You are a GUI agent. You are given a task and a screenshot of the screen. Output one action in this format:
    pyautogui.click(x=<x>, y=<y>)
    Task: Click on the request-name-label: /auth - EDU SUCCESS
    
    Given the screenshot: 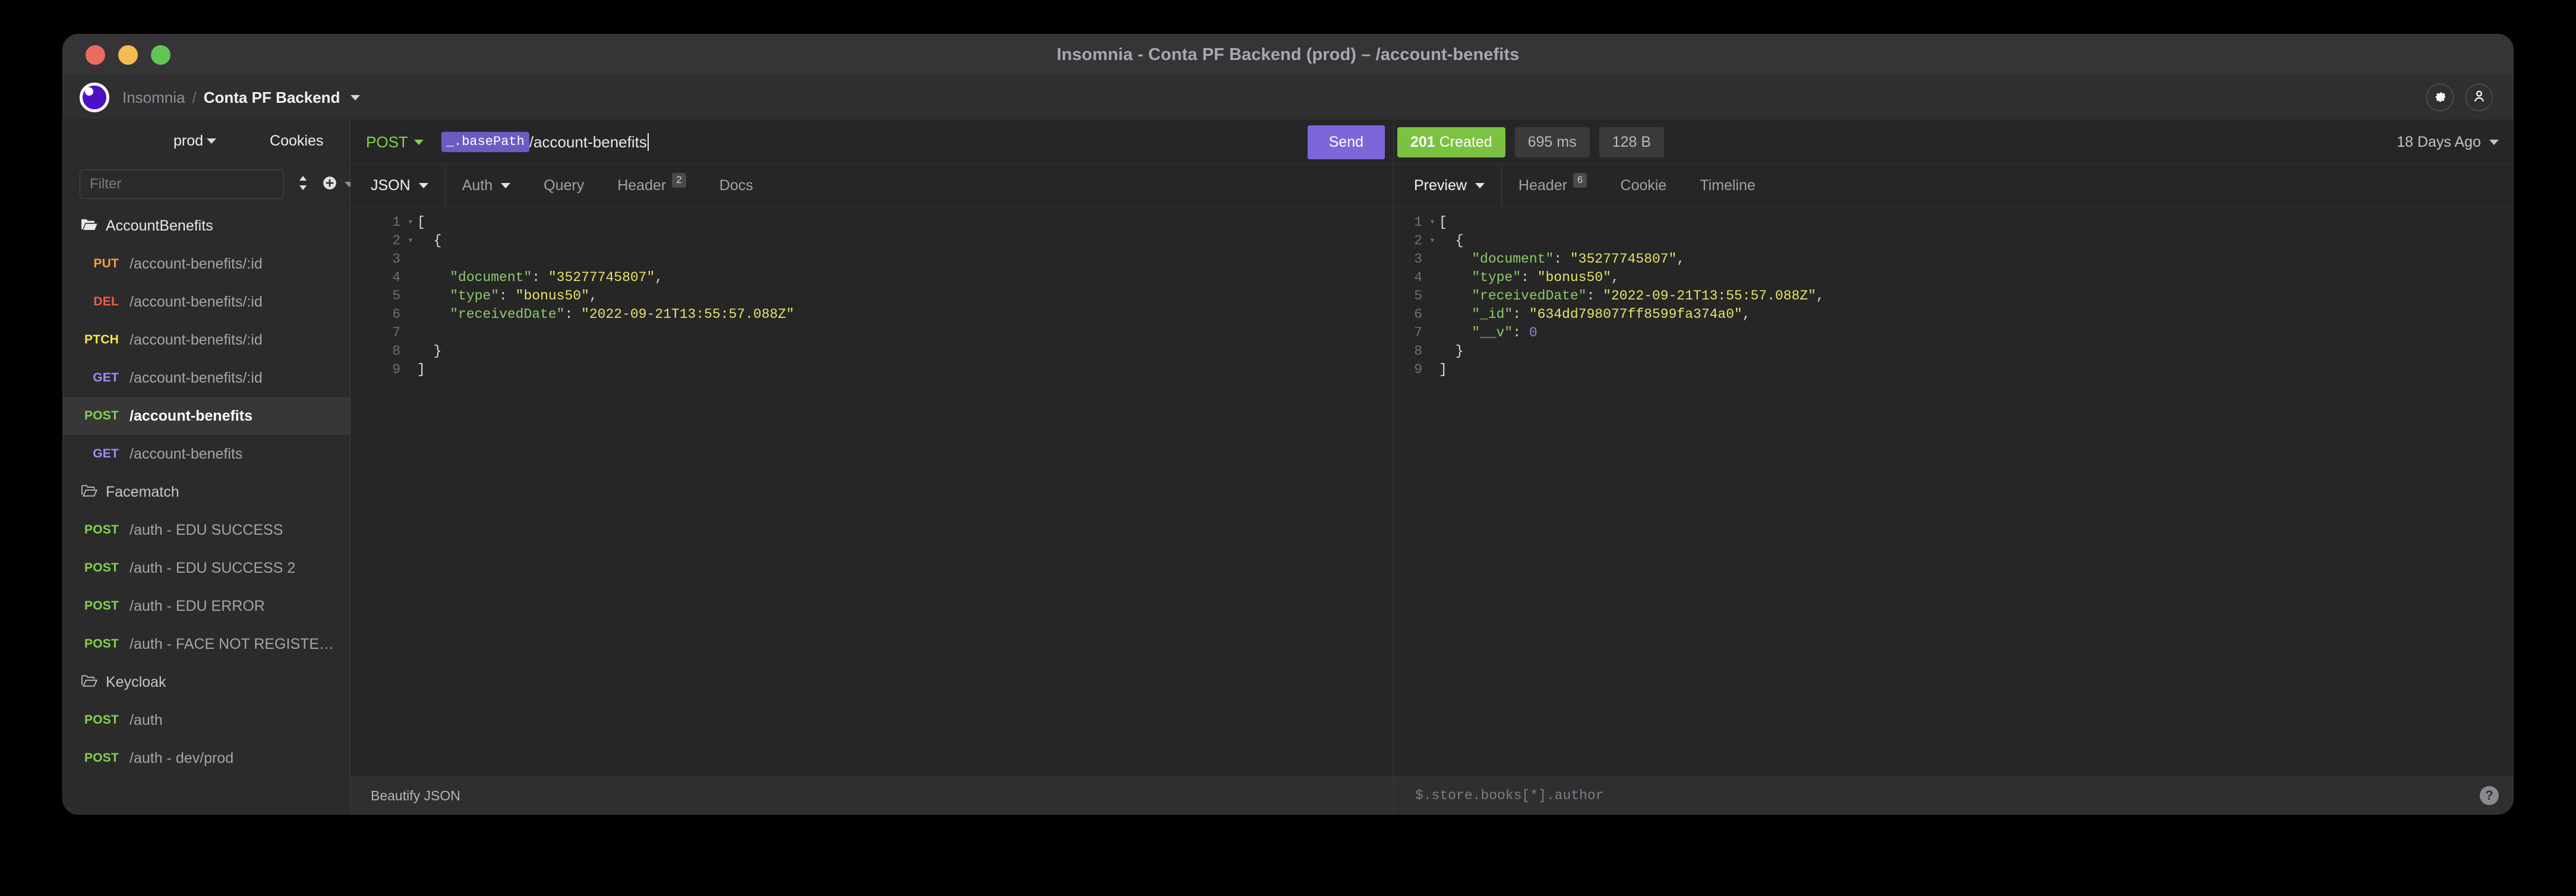 What is the action you would take?
    pyautogui.click(x=206, y=529)
    